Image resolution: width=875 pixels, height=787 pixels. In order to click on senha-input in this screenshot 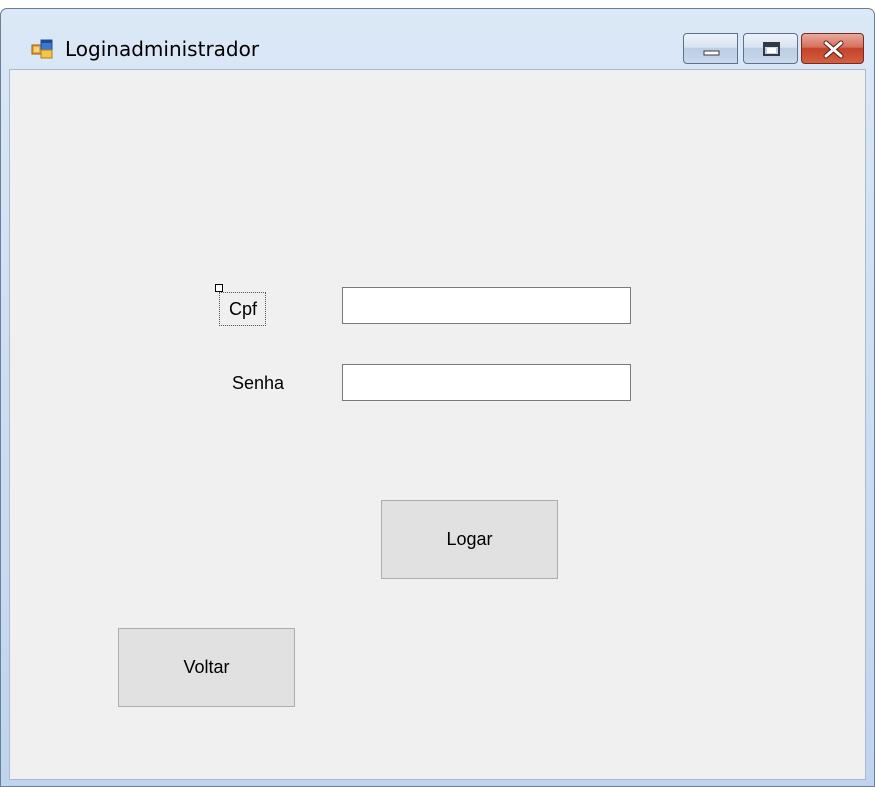, I will do `click(486, 382)`.